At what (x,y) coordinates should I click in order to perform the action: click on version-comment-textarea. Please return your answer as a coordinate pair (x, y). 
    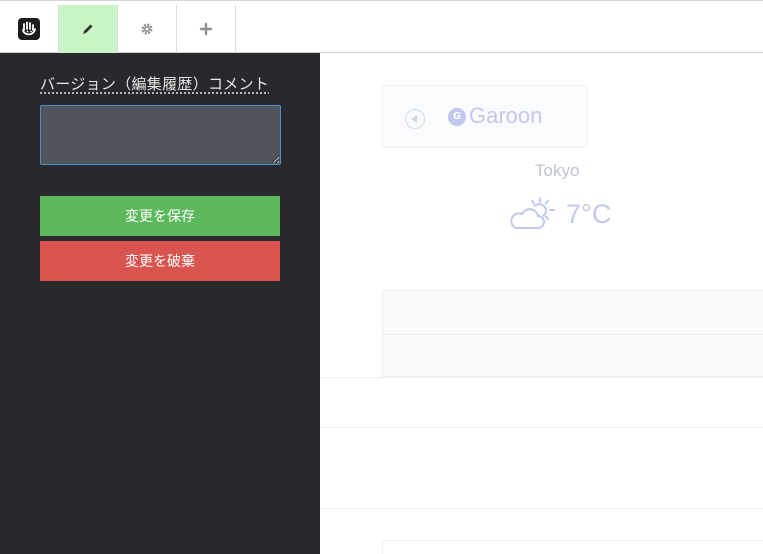
    Looking at the image, I should click on (160, 135).